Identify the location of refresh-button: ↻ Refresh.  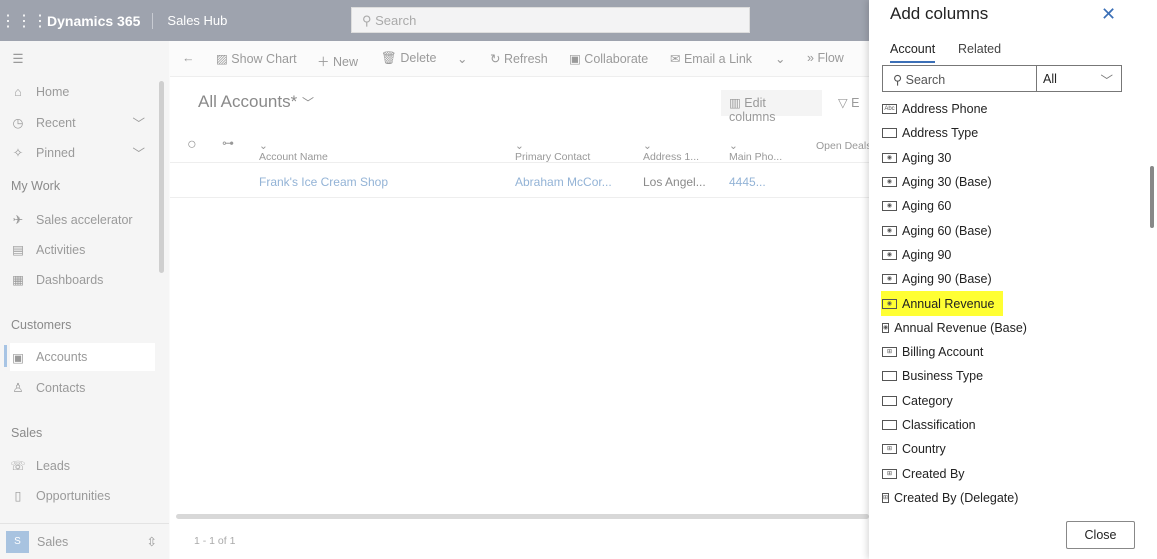
(519, 58).